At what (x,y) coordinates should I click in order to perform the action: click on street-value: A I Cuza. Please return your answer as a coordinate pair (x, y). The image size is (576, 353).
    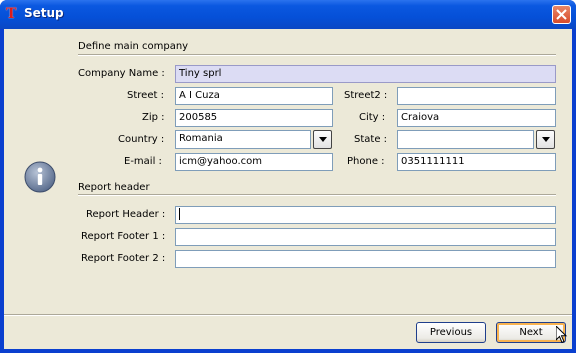
    Looking at the image, I should click on (199, 95).